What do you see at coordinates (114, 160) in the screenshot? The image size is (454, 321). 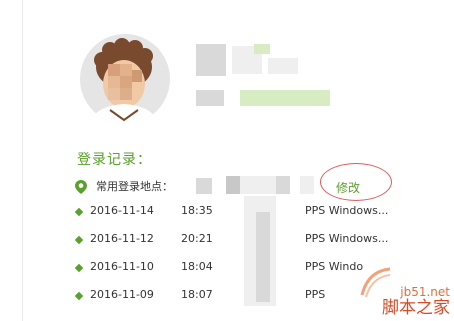 I see `section-title: 登录记录：` at bounding box center [114, 160].